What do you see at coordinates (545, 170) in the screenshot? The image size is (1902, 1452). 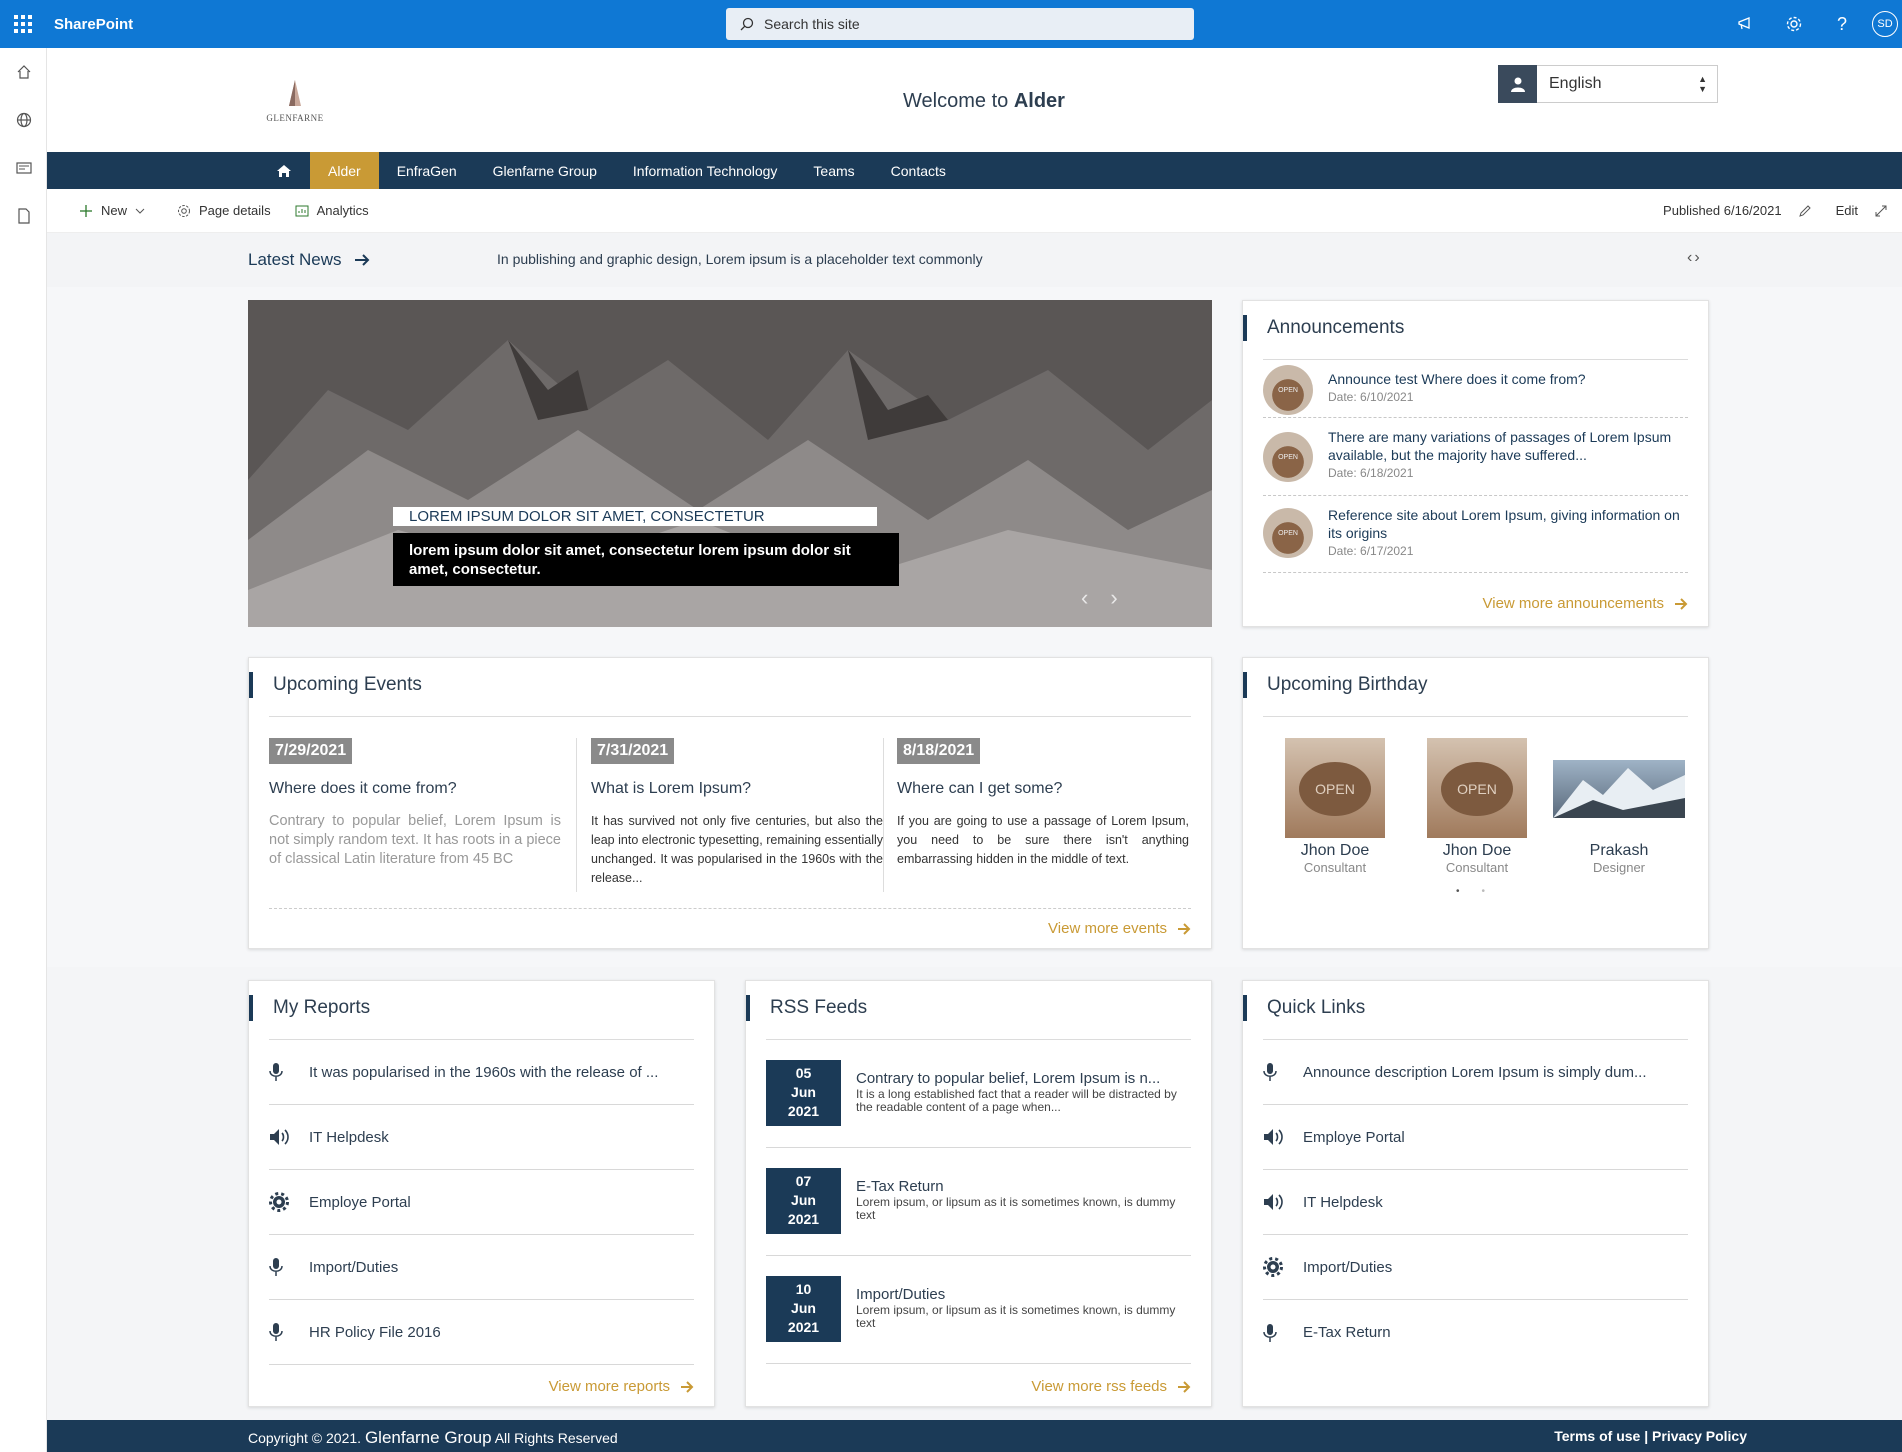 I see `nav-item-glenfarne-group: Glenfarne Group` at bounding box center [545, 170].